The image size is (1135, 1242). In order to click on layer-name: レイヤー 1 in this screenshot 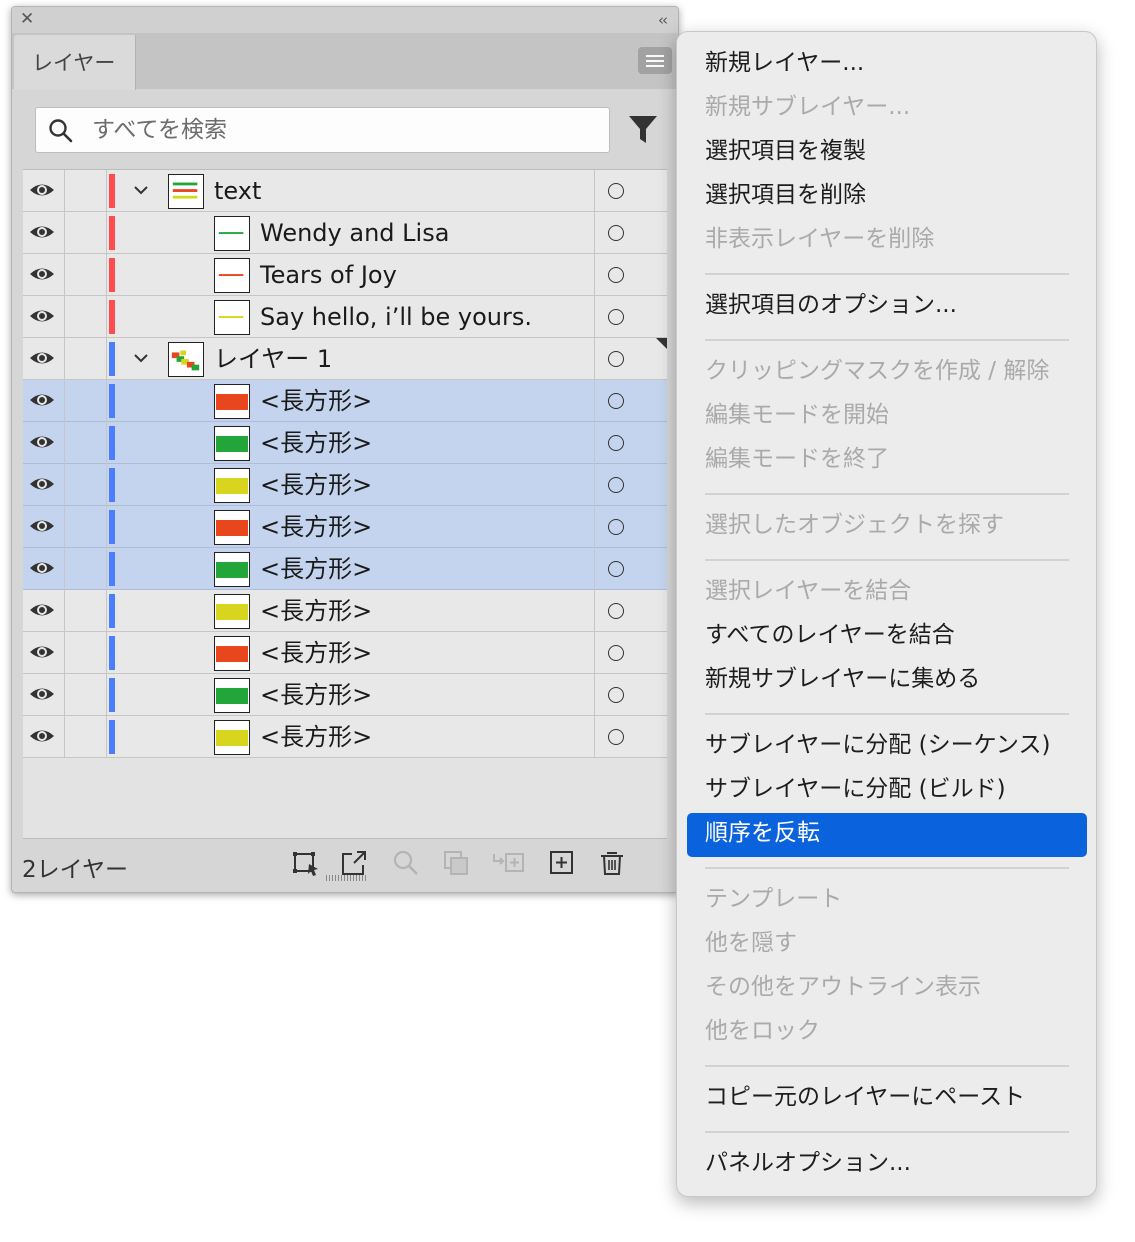, I will do `click(273, 359)`.